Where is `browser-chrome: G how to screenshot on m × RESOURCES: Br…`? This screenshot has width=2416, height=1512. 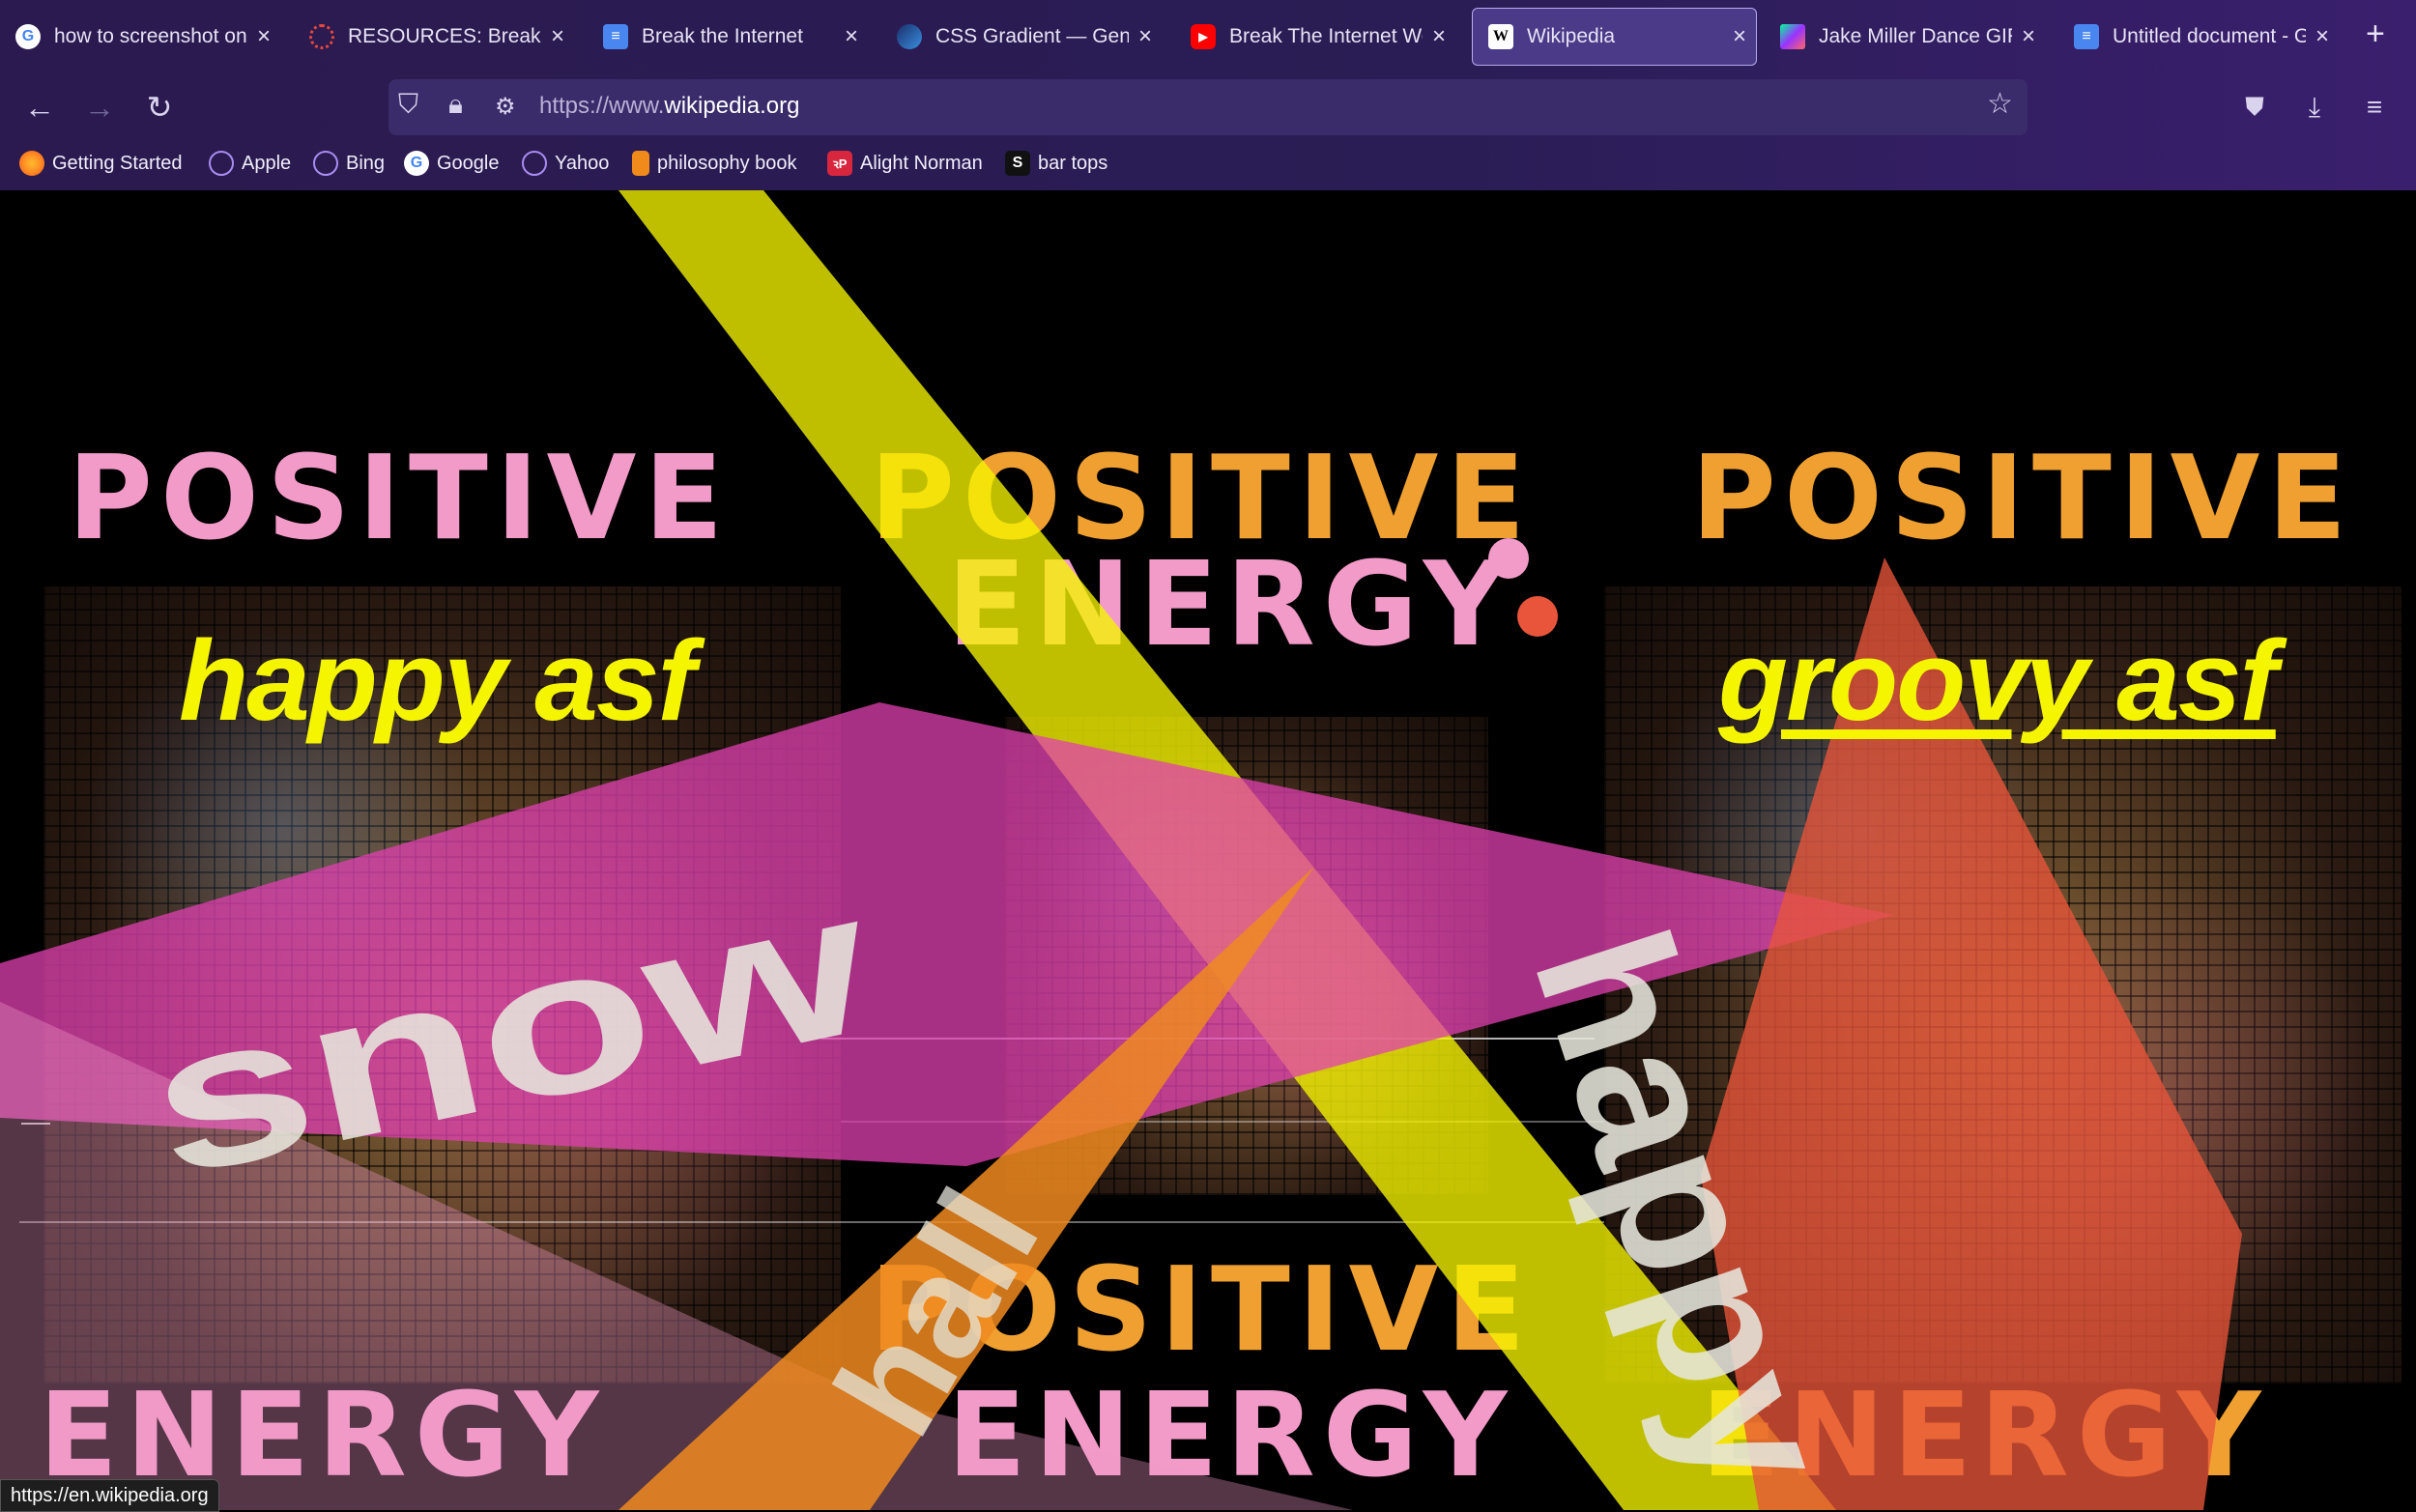 browser-chrome: G how to screenshot on m × RESOURCES: Br… is located at coordinates (1208, 95).